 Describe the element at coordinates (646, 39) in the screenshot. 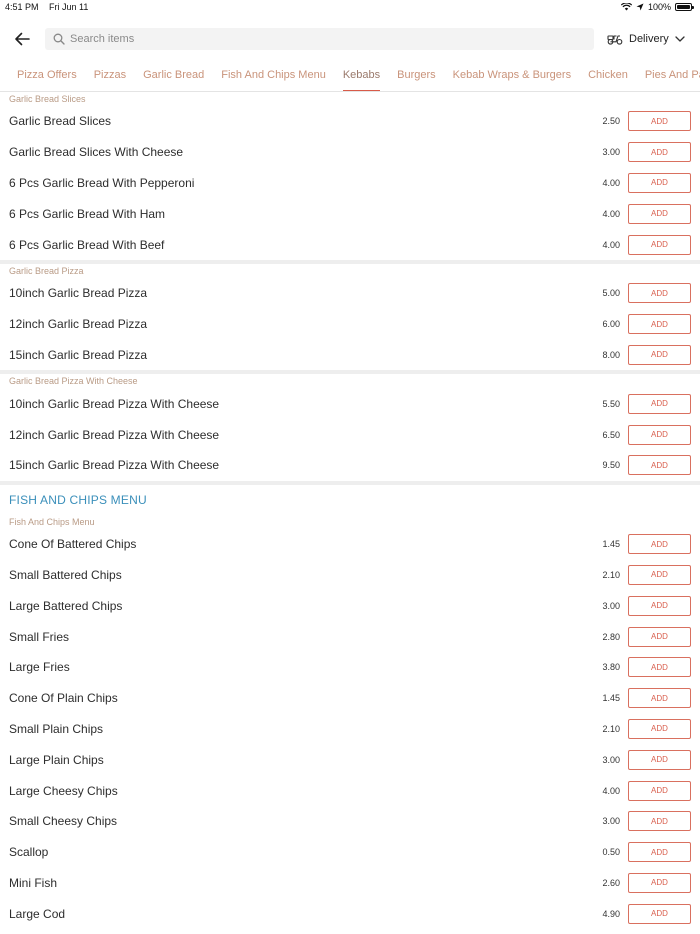

I see `delivery-selector: Delivery` at that location.